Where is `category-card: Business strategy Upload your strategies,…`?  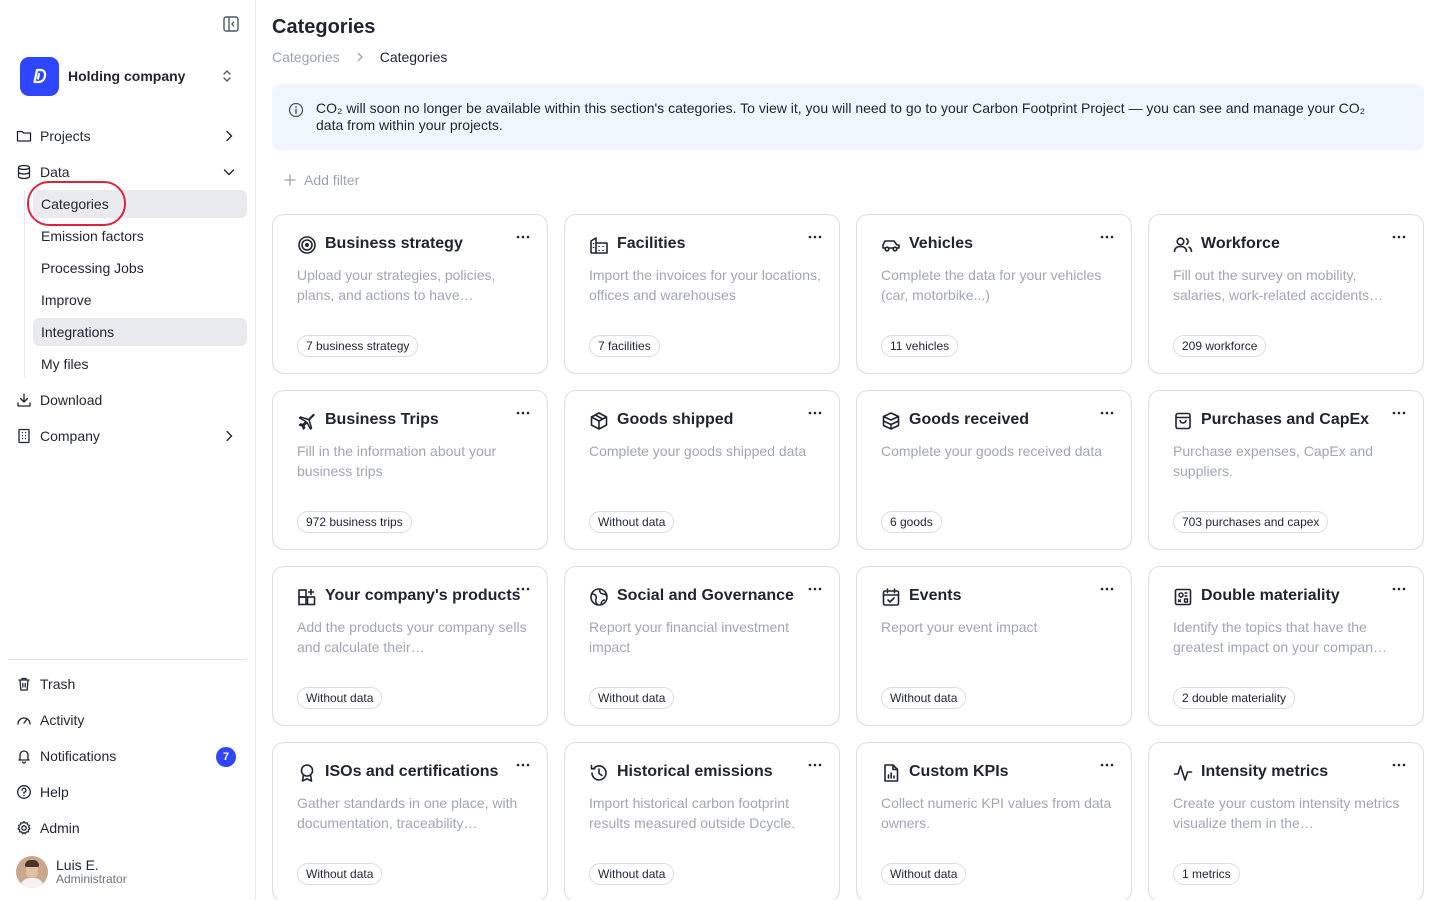
category-card: Business strategy Upload your strategies,… is located at coordinates (410, 294).